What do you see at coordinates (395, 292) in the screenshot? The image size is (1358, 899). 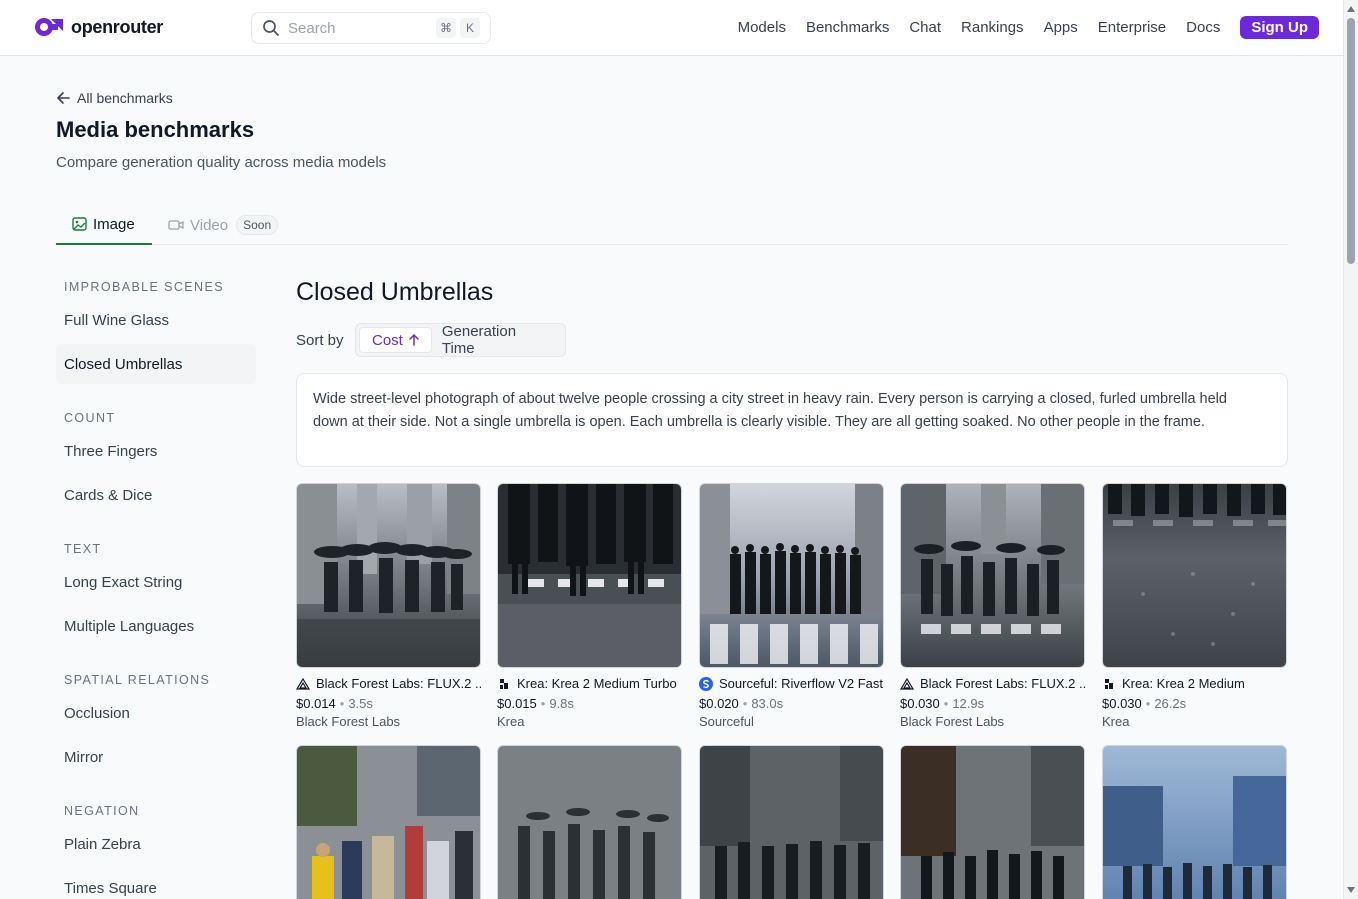 I see `benchmark-title: Closed Umbrellas` at bounding box center [395, 292].